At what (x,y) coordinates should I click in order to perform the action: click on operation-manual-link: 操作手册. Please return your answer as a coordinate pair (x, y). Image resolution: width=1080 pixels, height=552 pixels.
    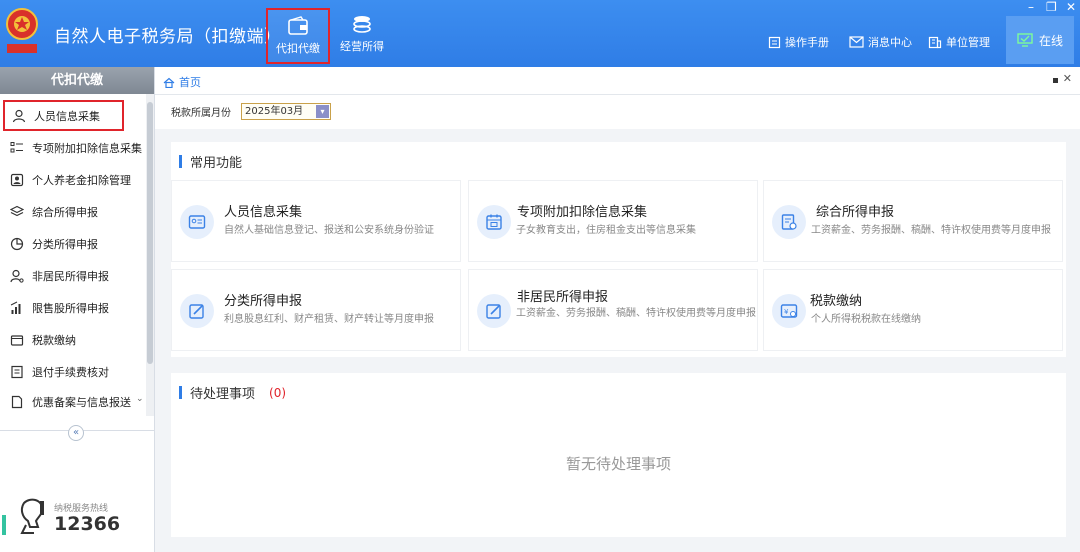
    Looking at the image, I should click on (798, 42).